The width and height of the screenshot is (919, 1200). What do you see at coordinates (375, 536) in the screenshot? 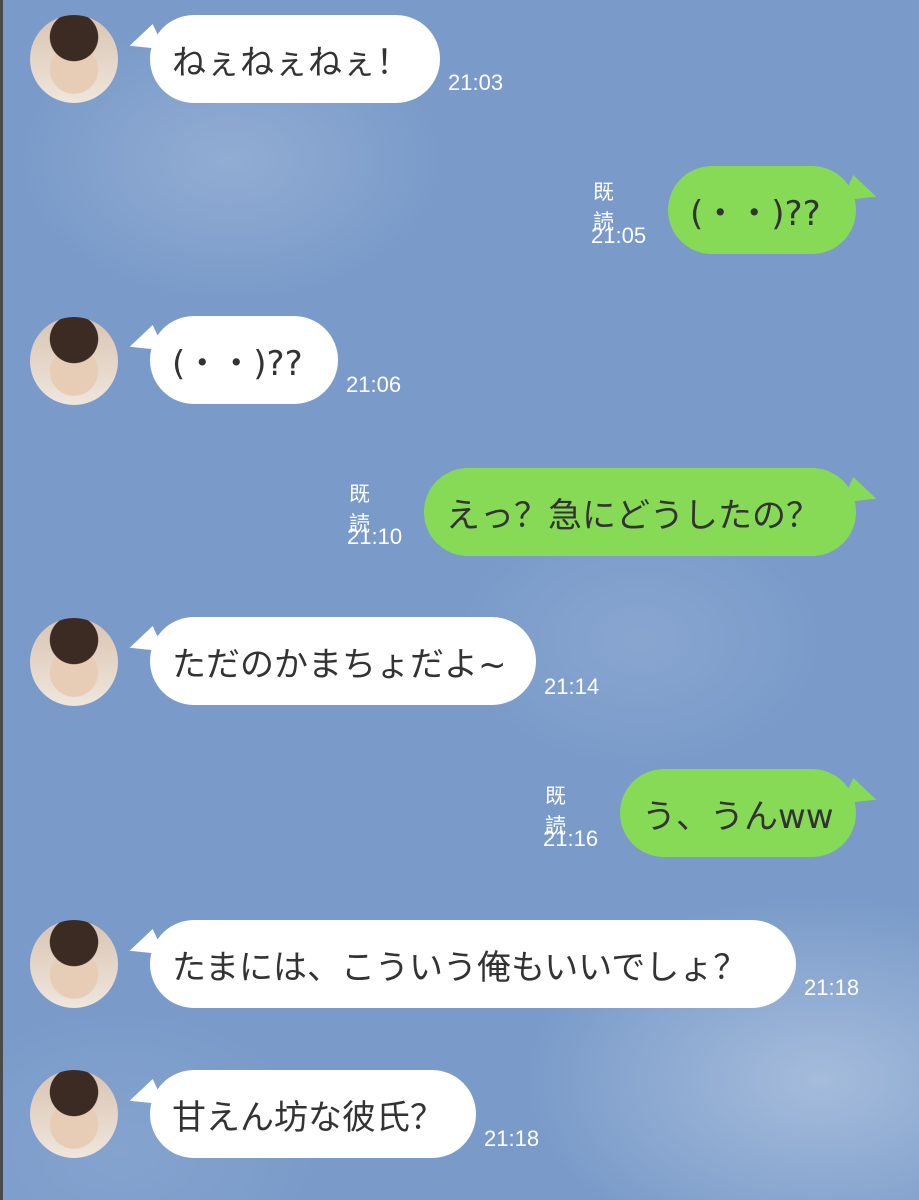
I see `message-time: 21:10` at bounding box center [375, 536].